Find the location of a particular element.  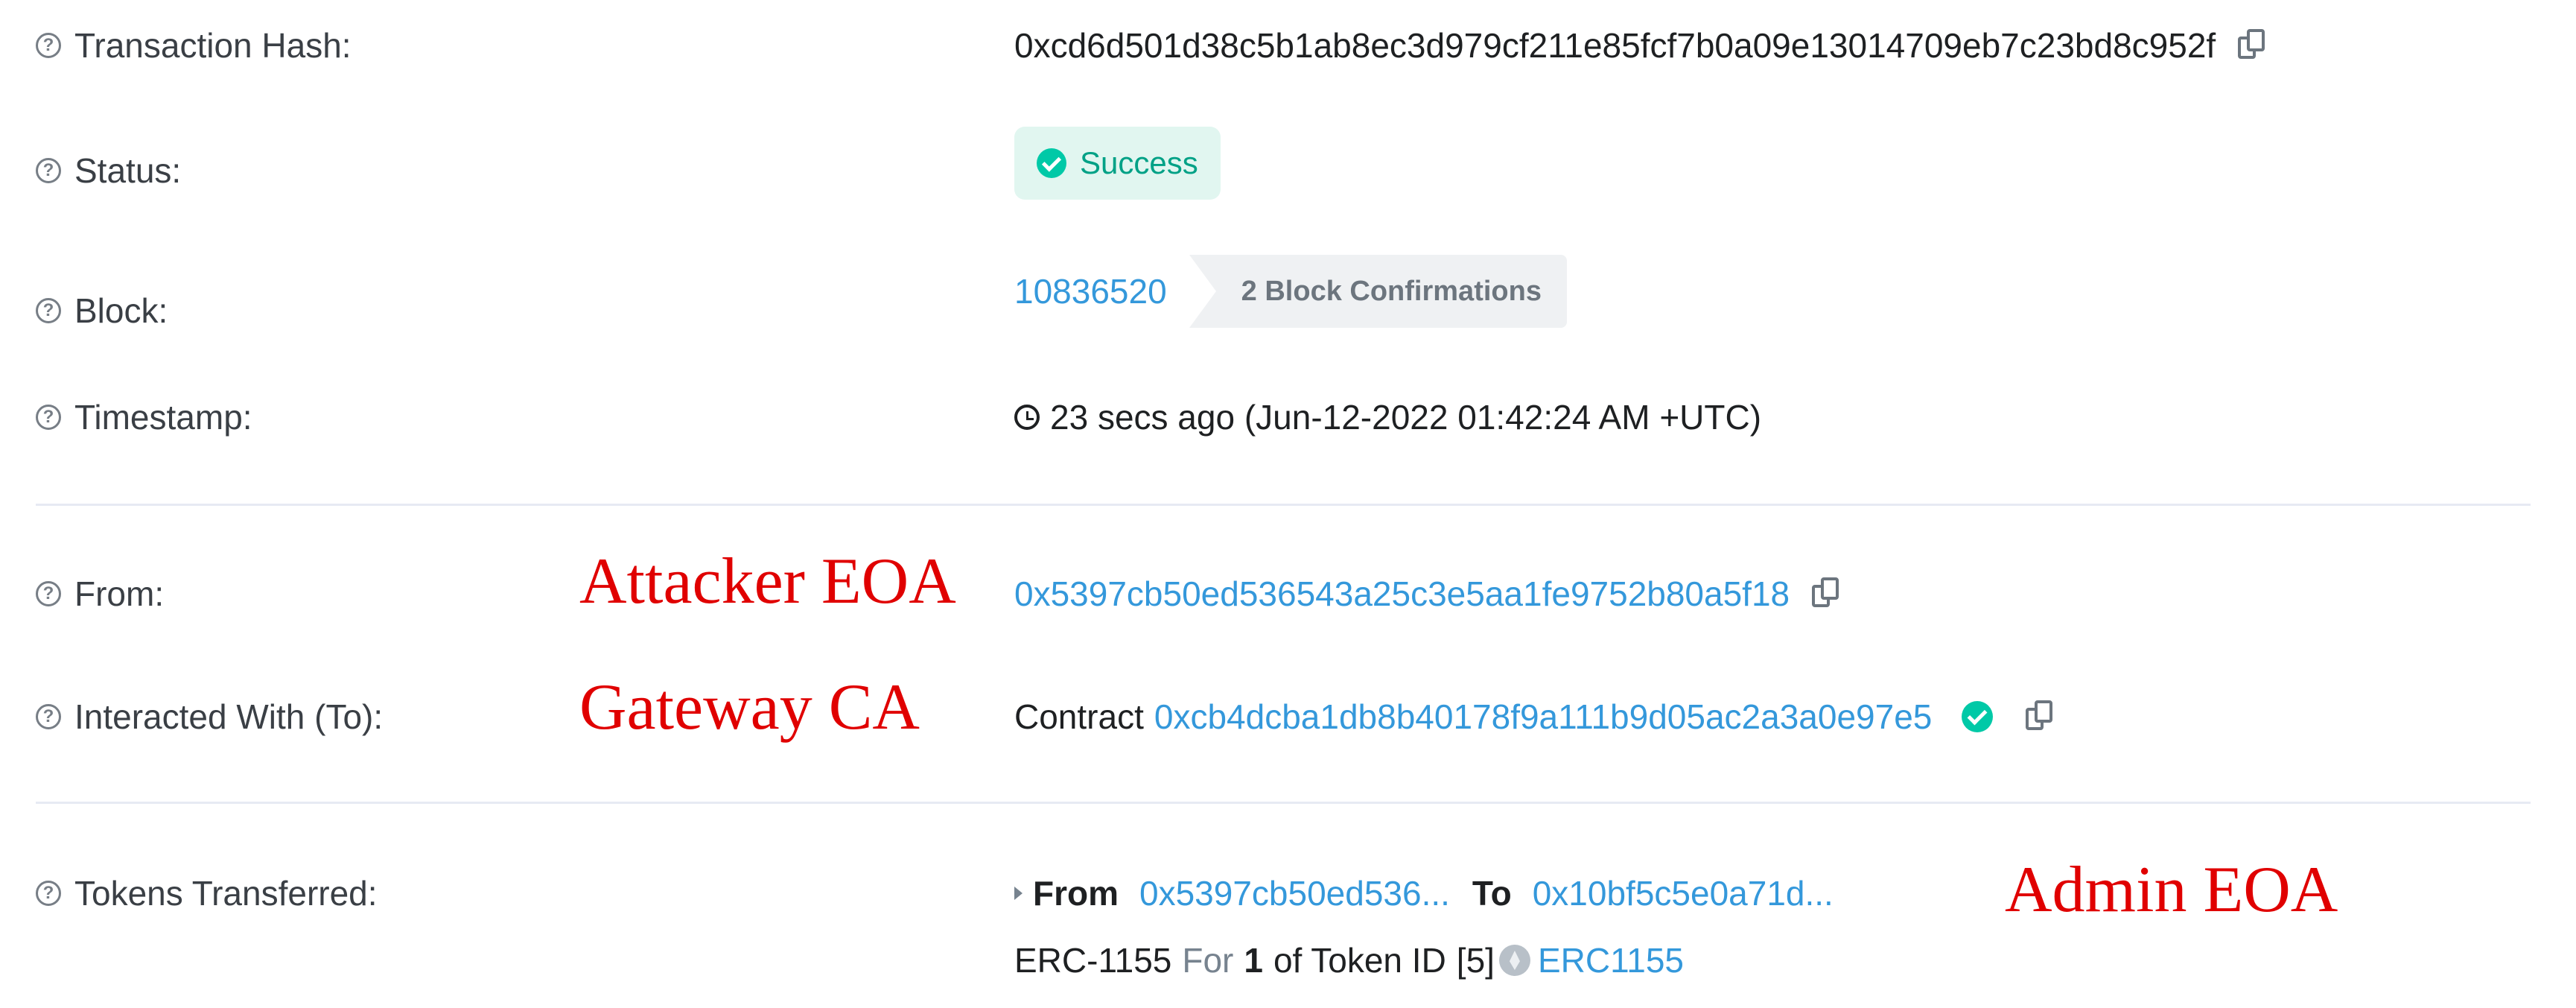

status-text: Success is located at coordinates (1139, 162).